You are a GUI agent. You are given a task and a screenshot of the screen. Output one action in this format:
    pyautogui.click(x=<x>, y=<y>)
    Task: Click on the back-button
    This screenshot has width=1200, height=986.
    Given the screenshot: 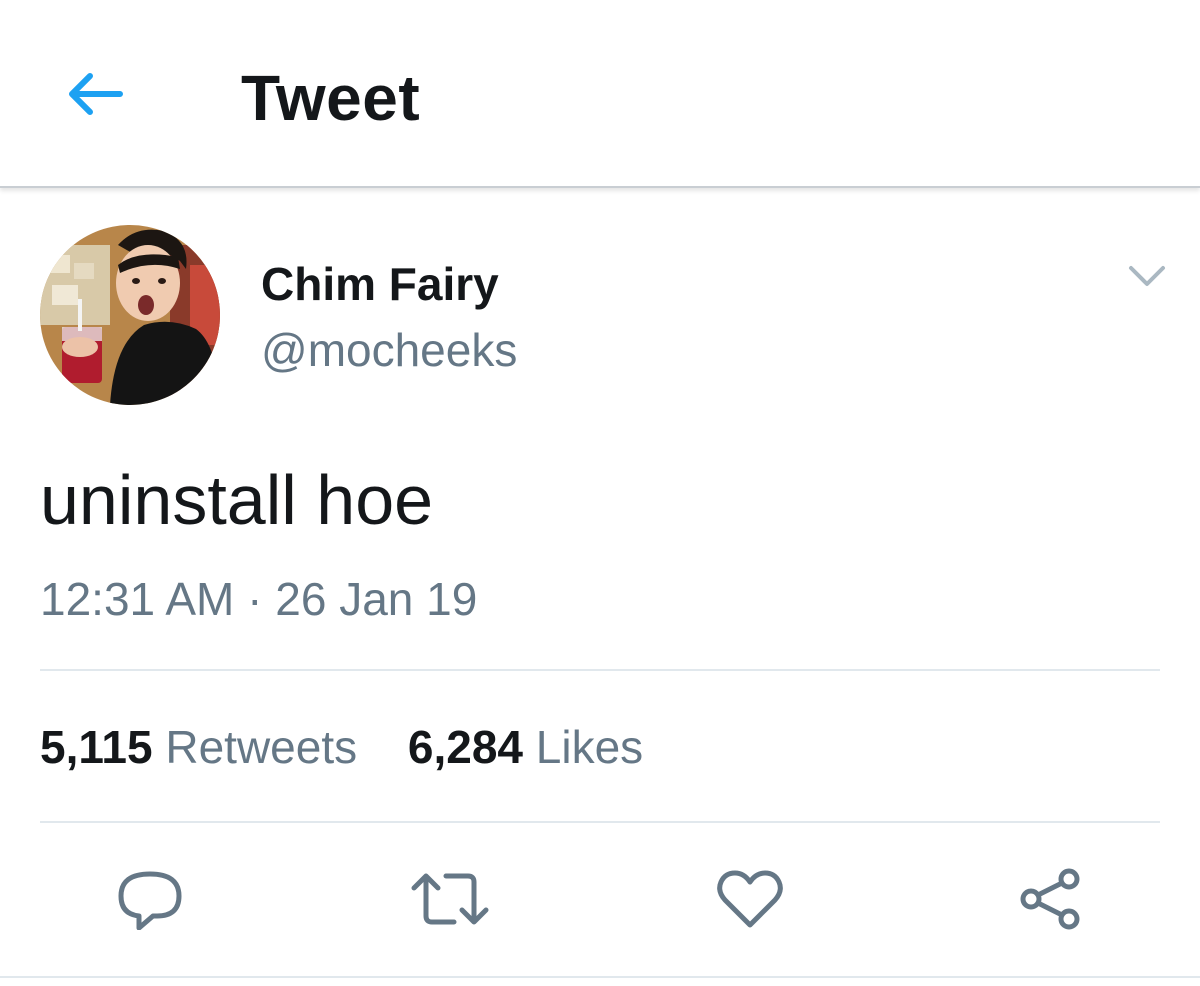 What is the action you would take?
    pyautogui.click(x=94, y=94)
    